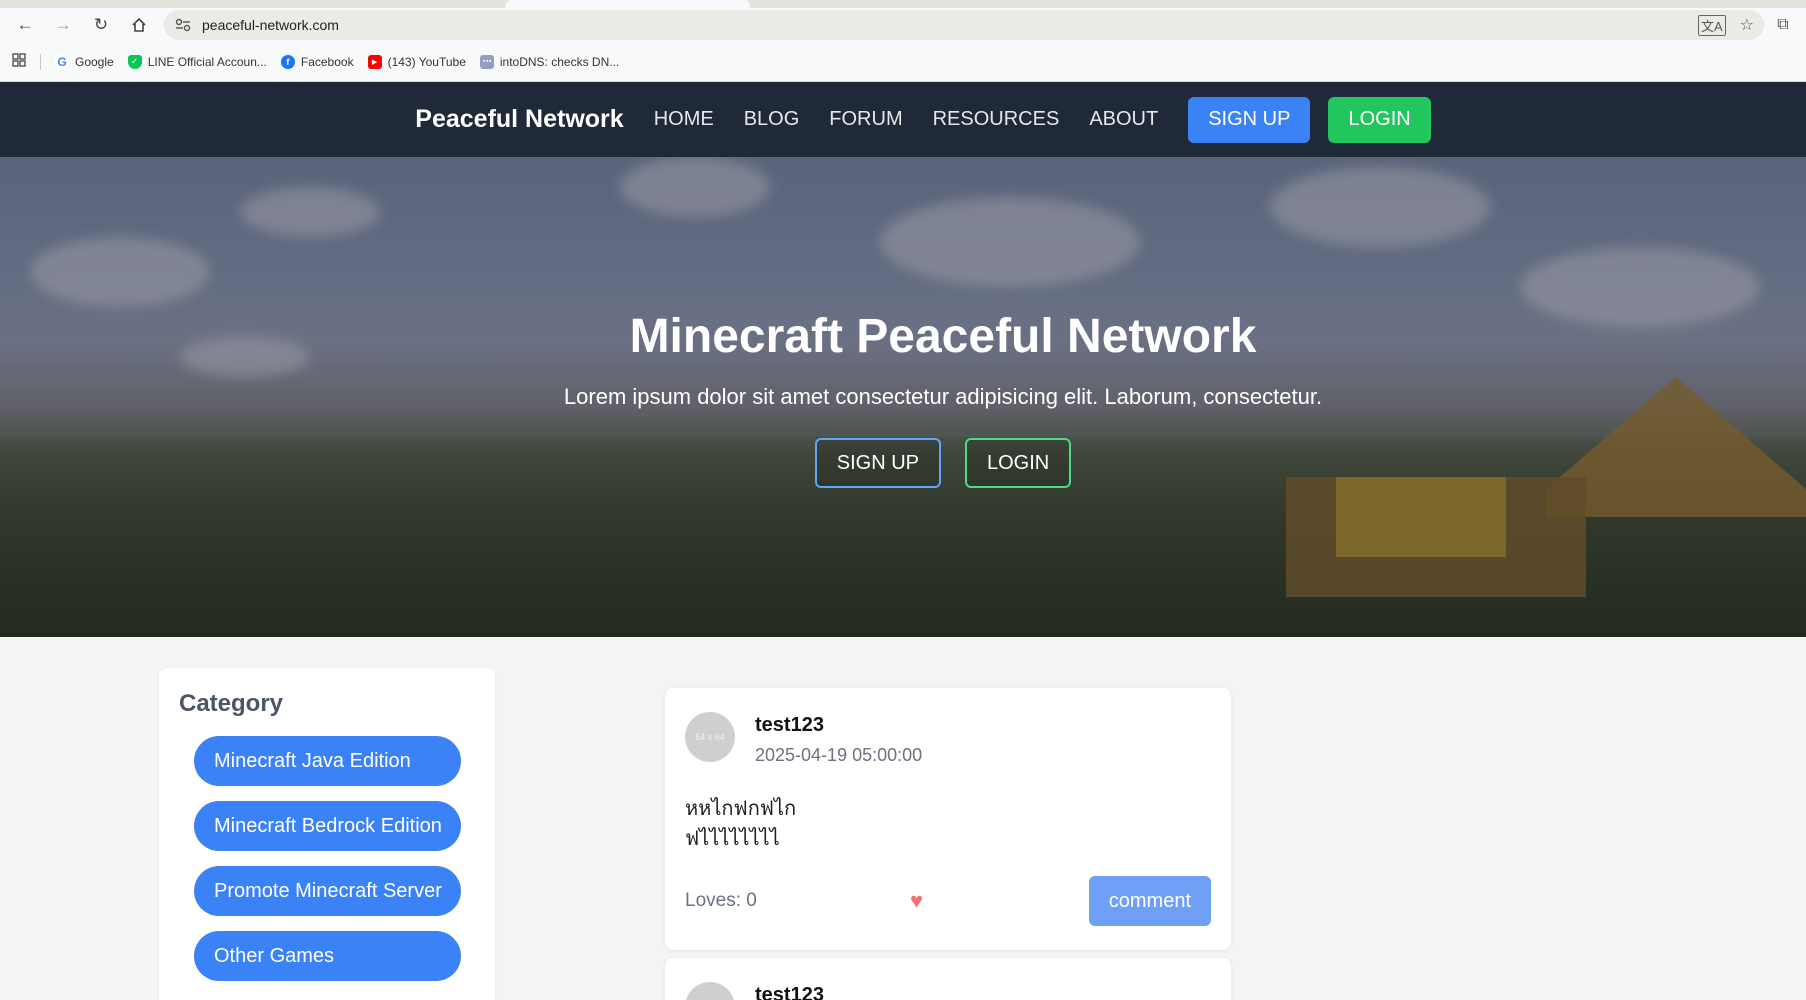 The image size is (1806, 1000). What do you see at coordinates (287, 61) in the screenshot?
I see `facebook-icon: f` at bounding box center [287, 61].